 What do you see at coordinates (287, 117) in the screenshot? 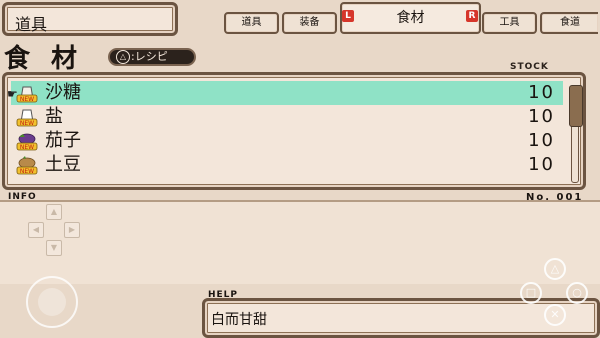
I see `list-item: NEW 盐 10` at bounding box center [287, 117].